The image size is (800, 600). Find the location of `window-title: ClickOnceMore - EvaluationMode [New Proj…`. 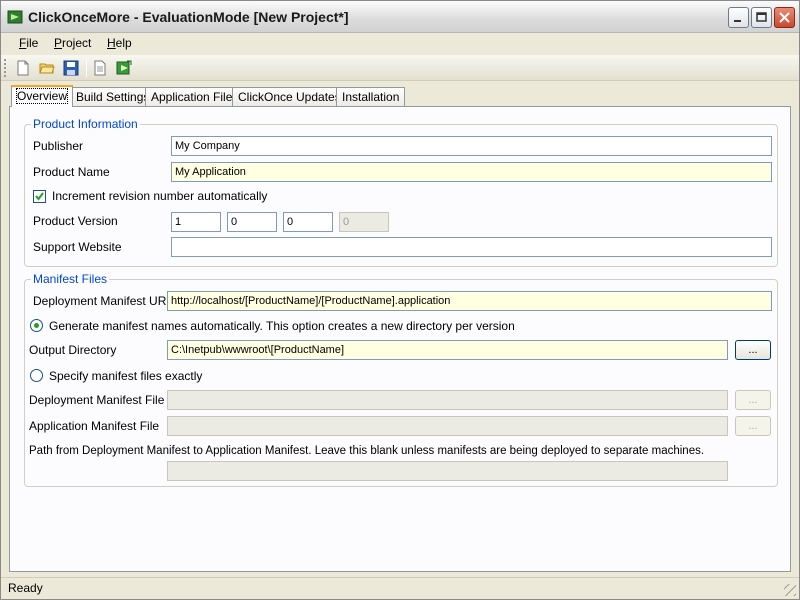

window-title: ClickOnceMore - EvaluationMode [New Proj… is located at coordinates (188, 17).